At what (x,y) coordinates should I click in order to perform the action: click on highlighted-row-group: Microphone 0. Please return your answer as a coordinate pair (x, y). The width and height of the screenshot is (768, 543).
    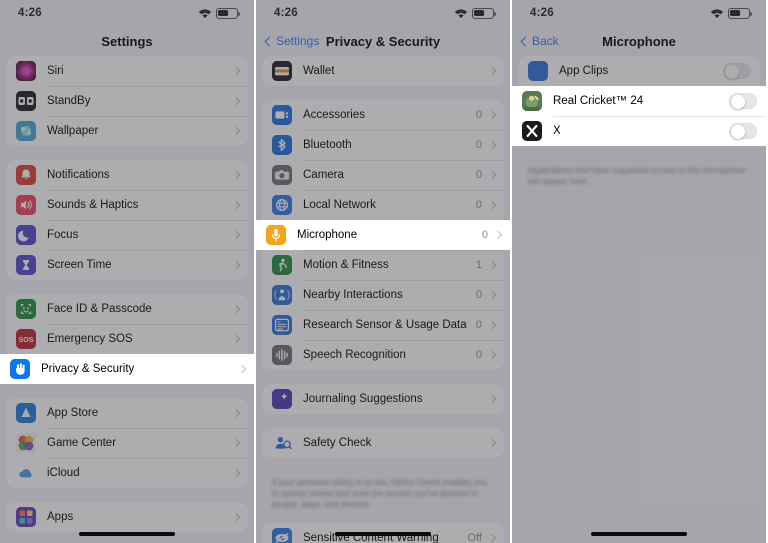
    Looking at the image, I should click on (383, 235).